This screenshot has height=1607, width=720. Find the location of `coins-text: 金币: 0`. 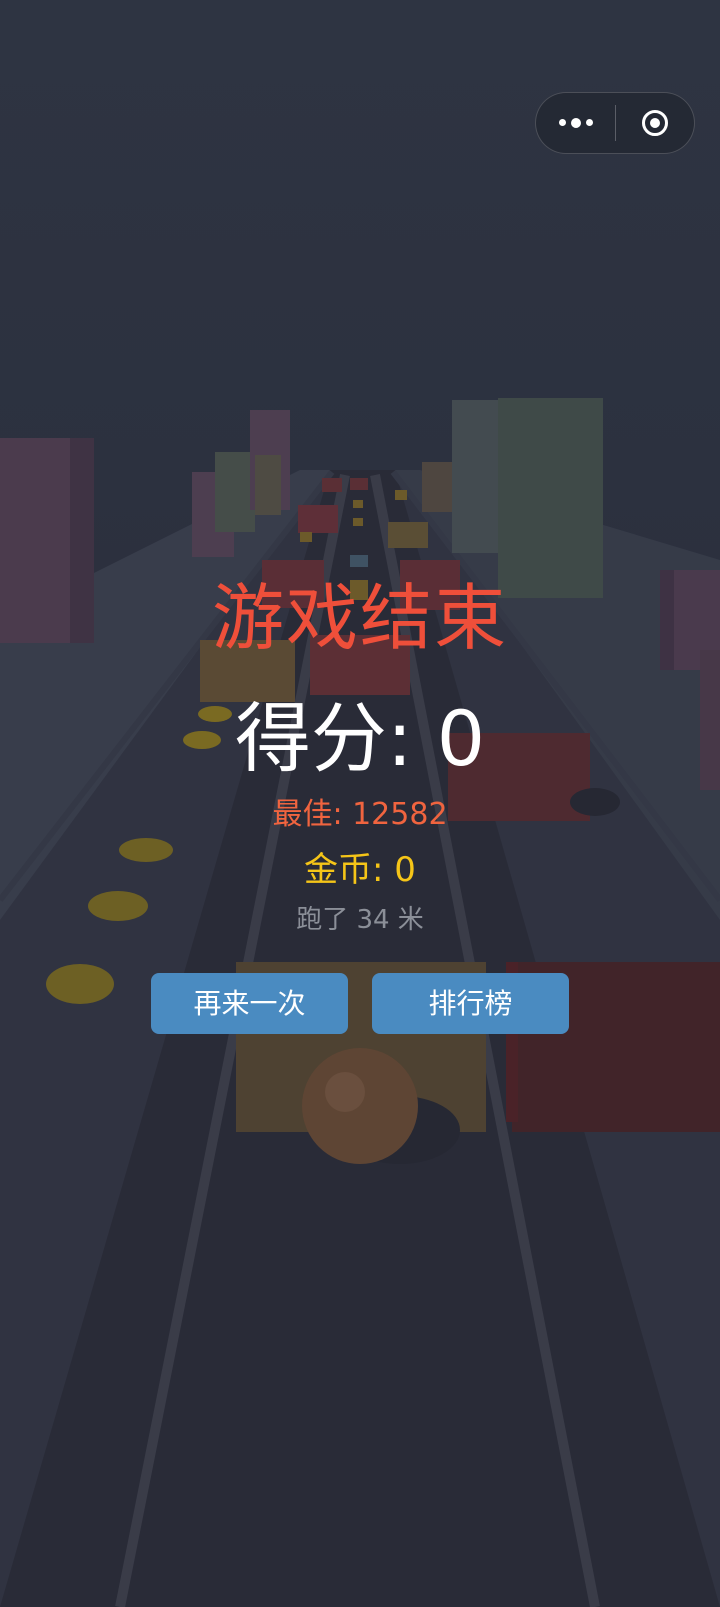

coins-text: 金币: 0 is located at coordinates (360, 870).